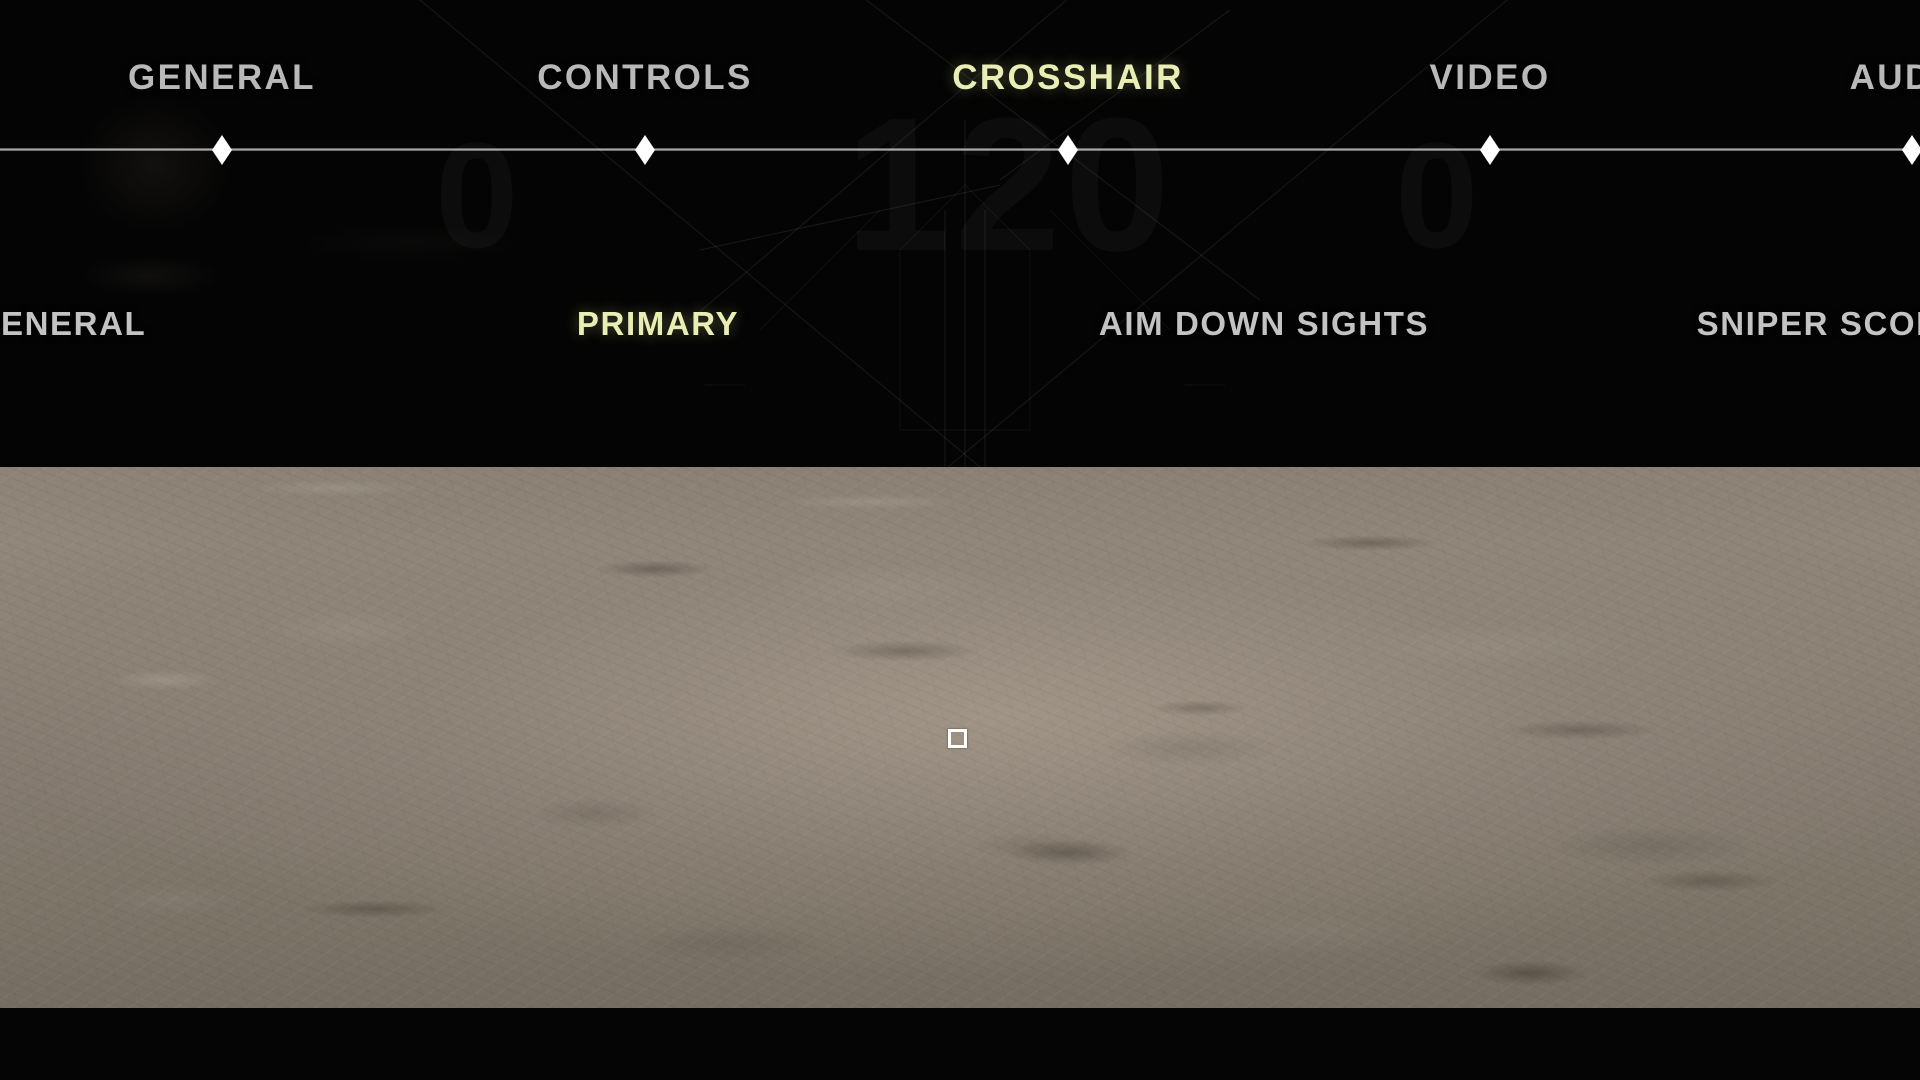  I want to click on subtab-primary: PRIMARY, so click(658, 324).